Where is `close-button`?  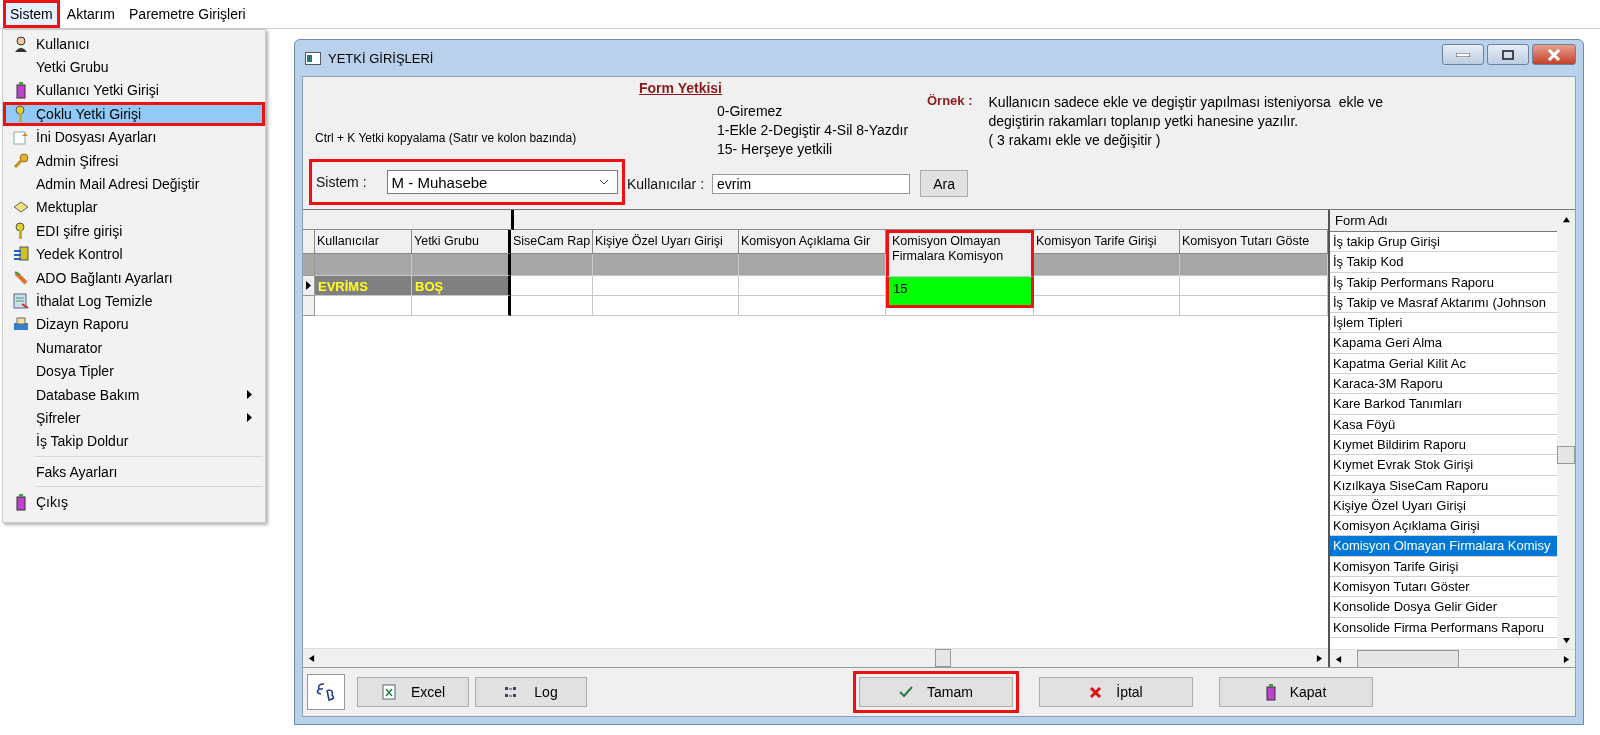 close-button is located at coordinates (1554, 54).